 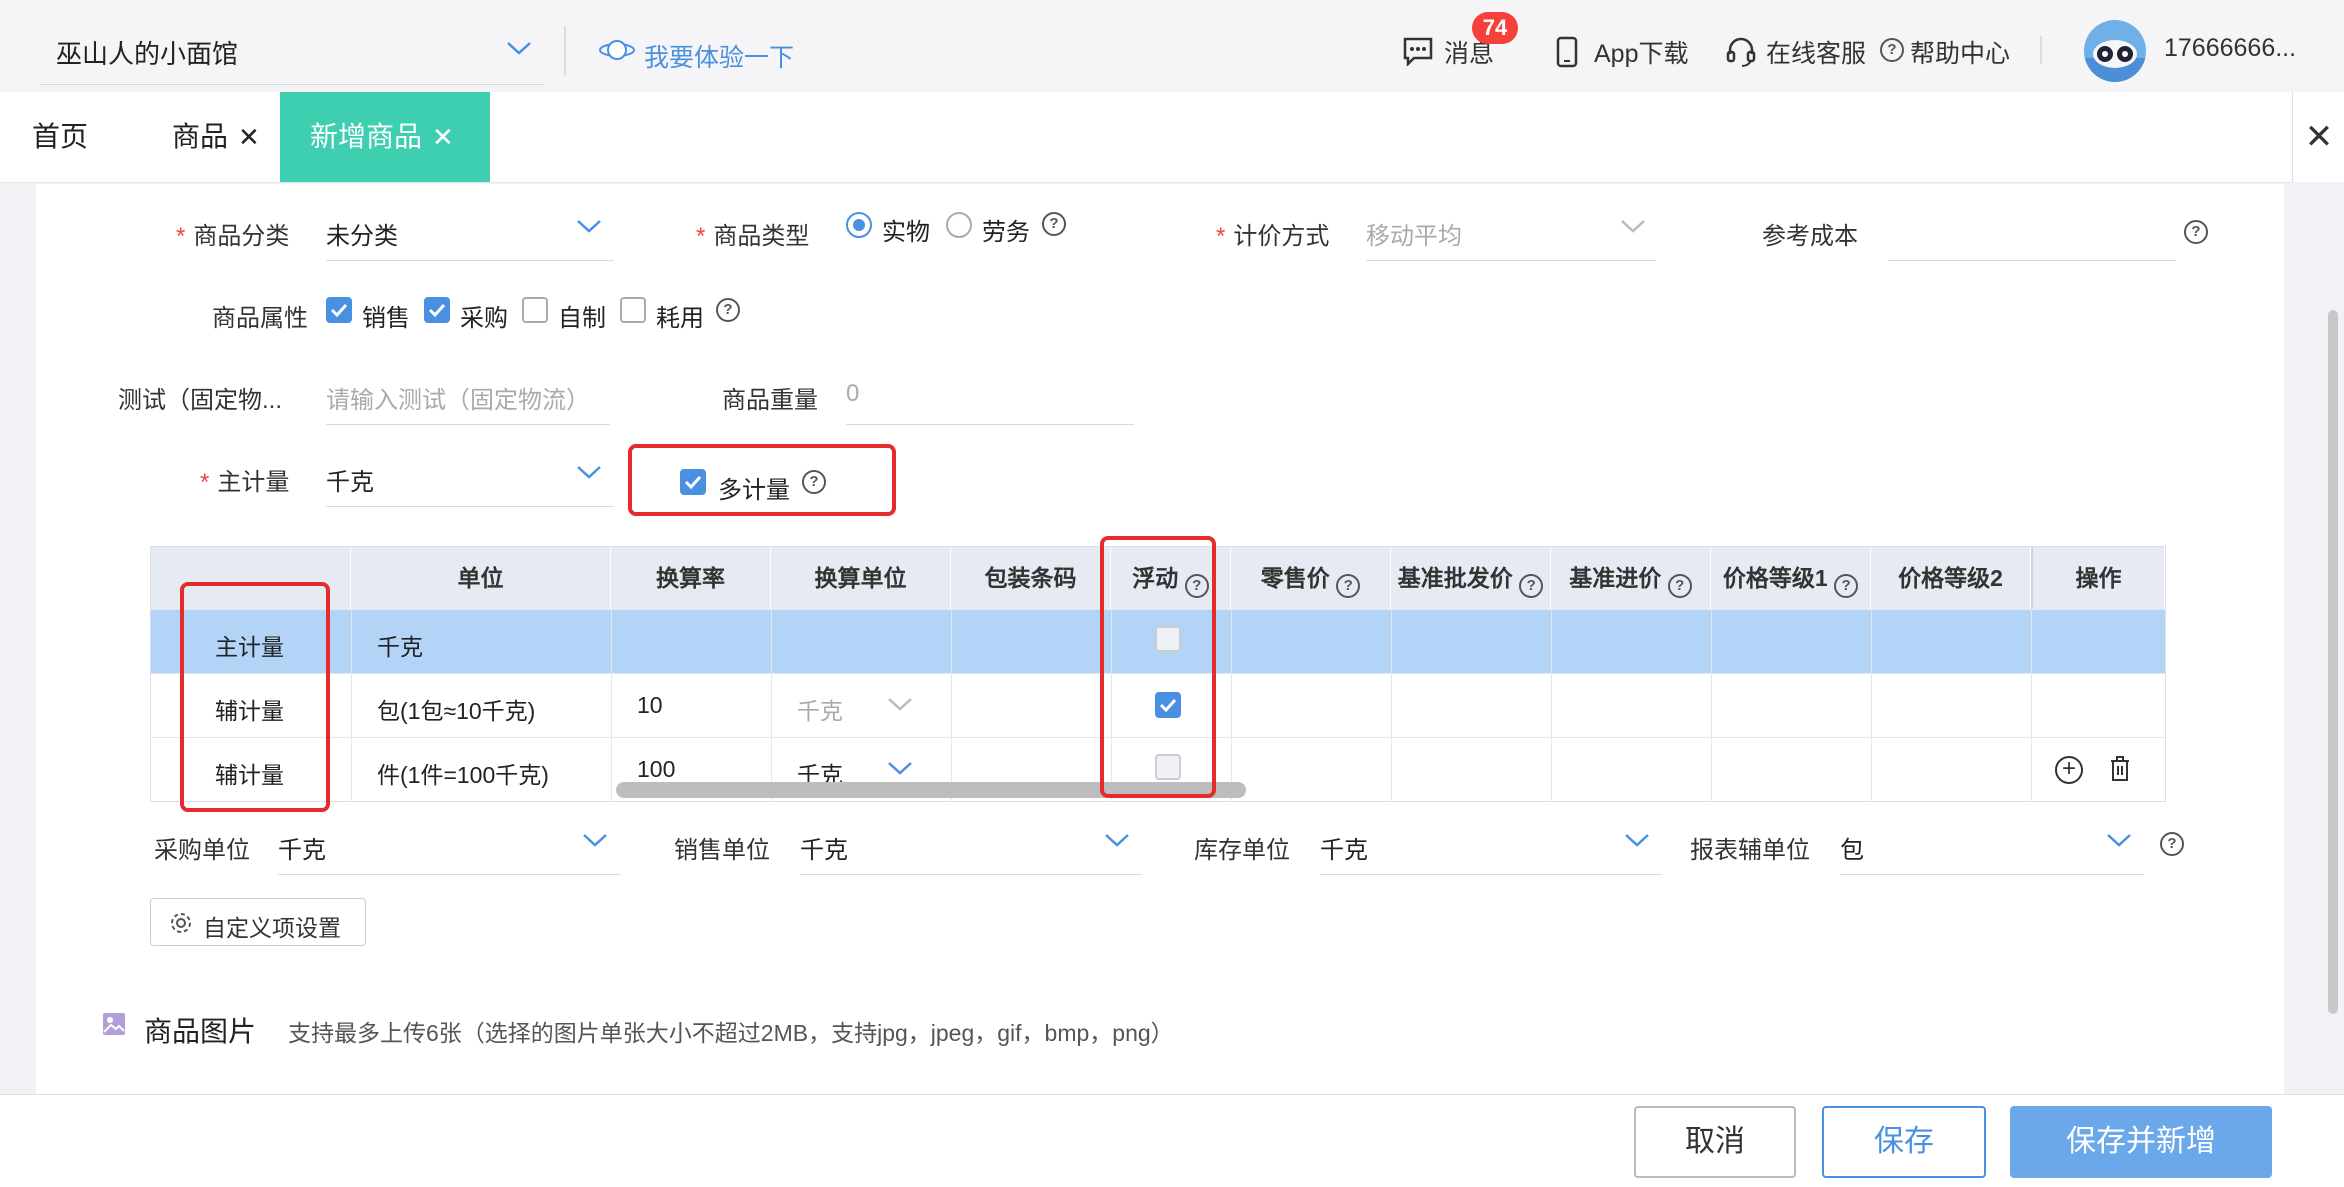 I want to click on purchase-unit-select: 千克, so click(x=302, y=847).